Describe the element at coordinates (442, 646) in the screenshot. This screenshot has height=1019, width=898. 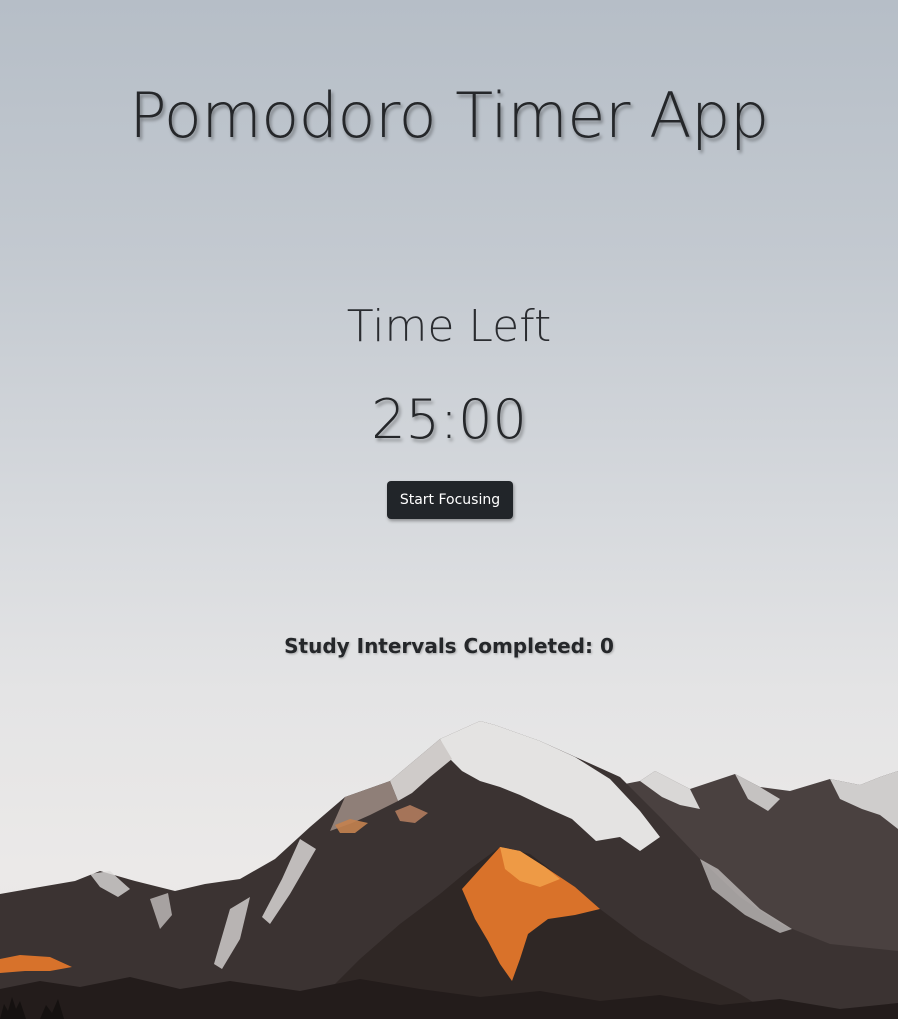
I see `study-intervals-label: Study Intervals Completed:` at that location.